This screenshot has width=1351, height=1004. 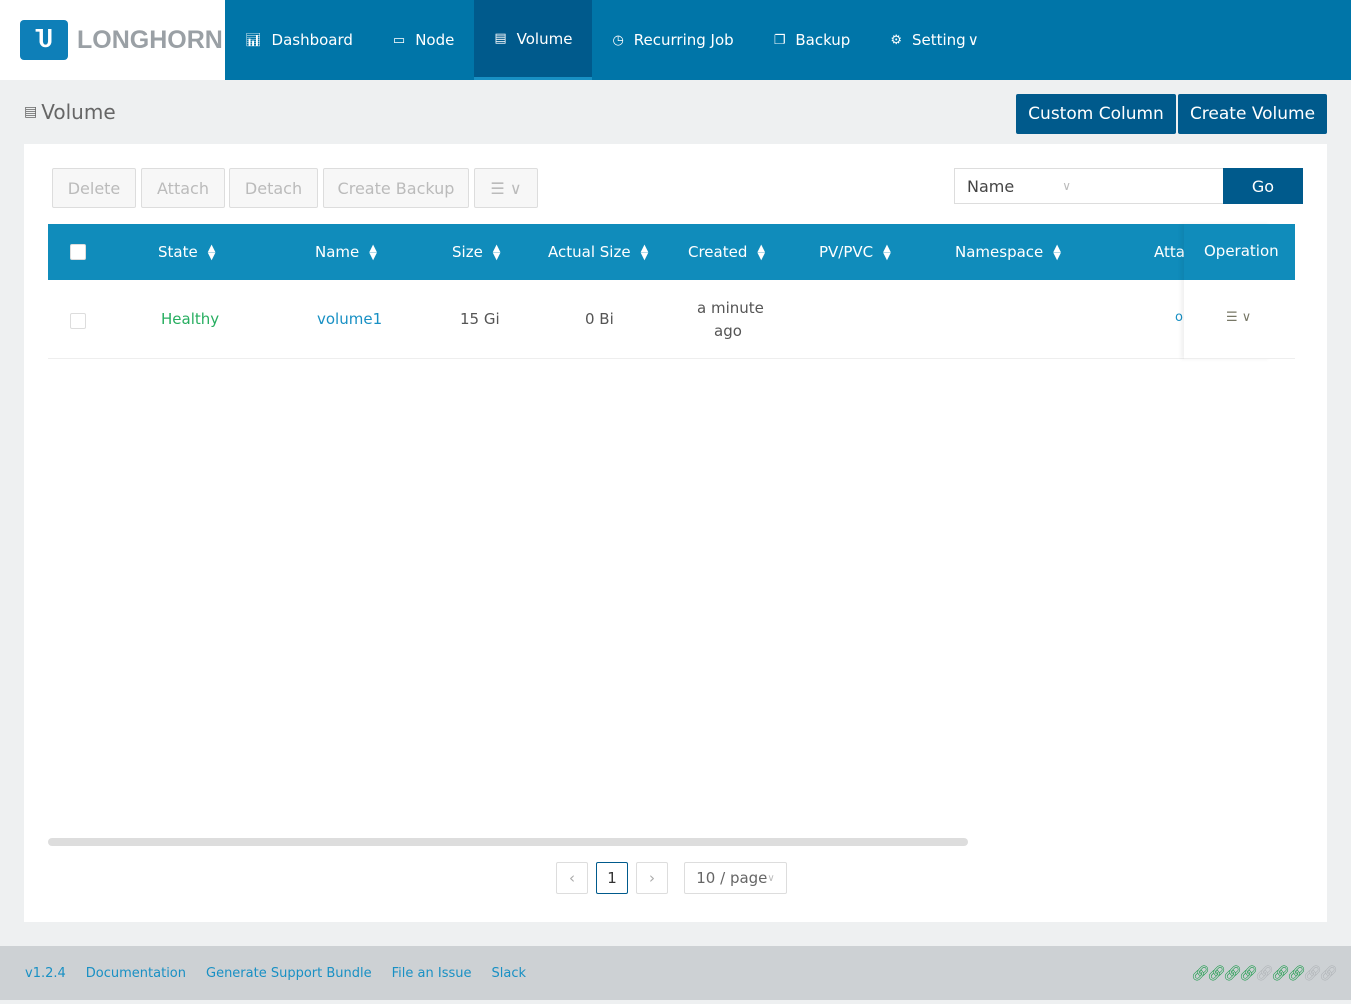 I want to click on page-size-select: 10 / page ∨, so click(x=735, y=878).